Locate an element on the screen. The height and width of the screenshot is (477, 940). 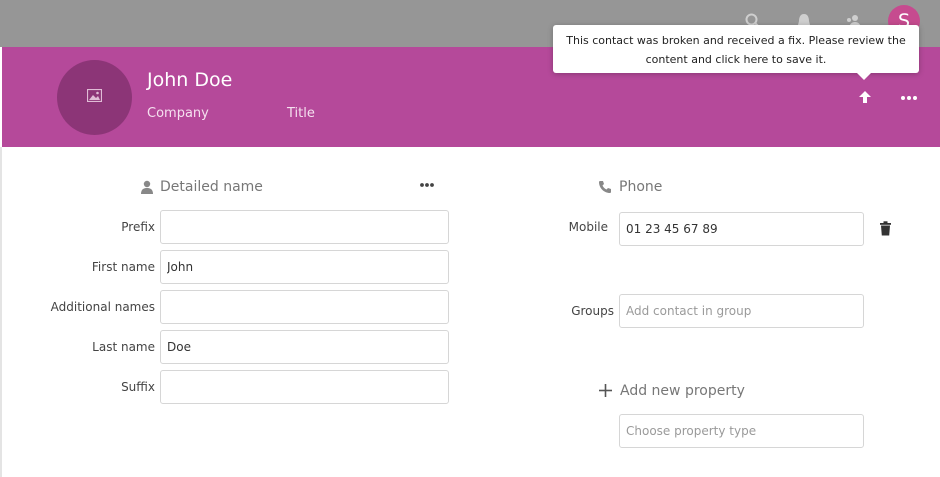
property-type-field is located at coordinates (741, 431).